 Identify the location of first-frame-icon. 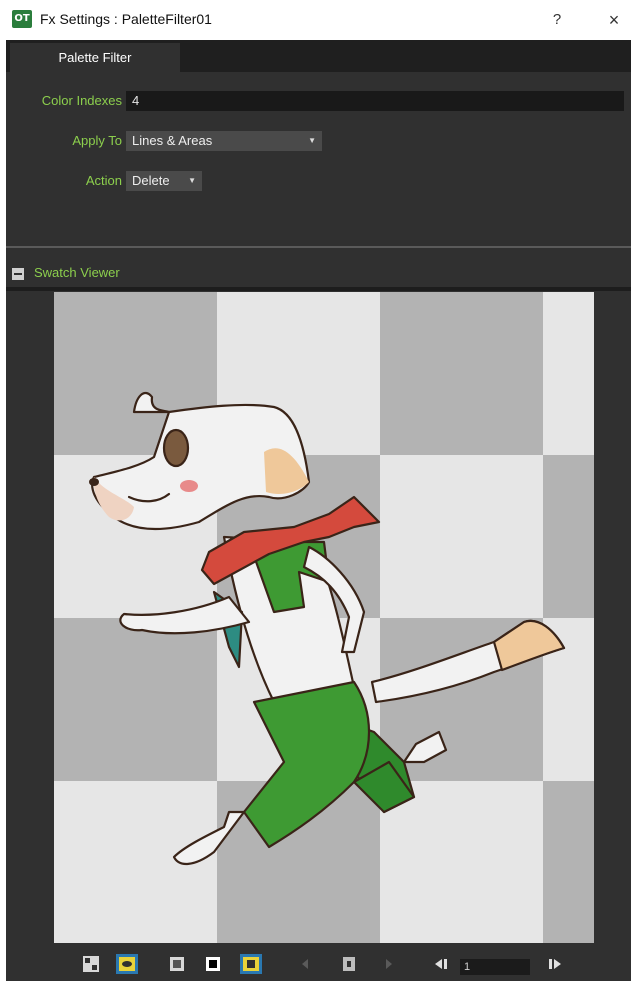
(441, 964).